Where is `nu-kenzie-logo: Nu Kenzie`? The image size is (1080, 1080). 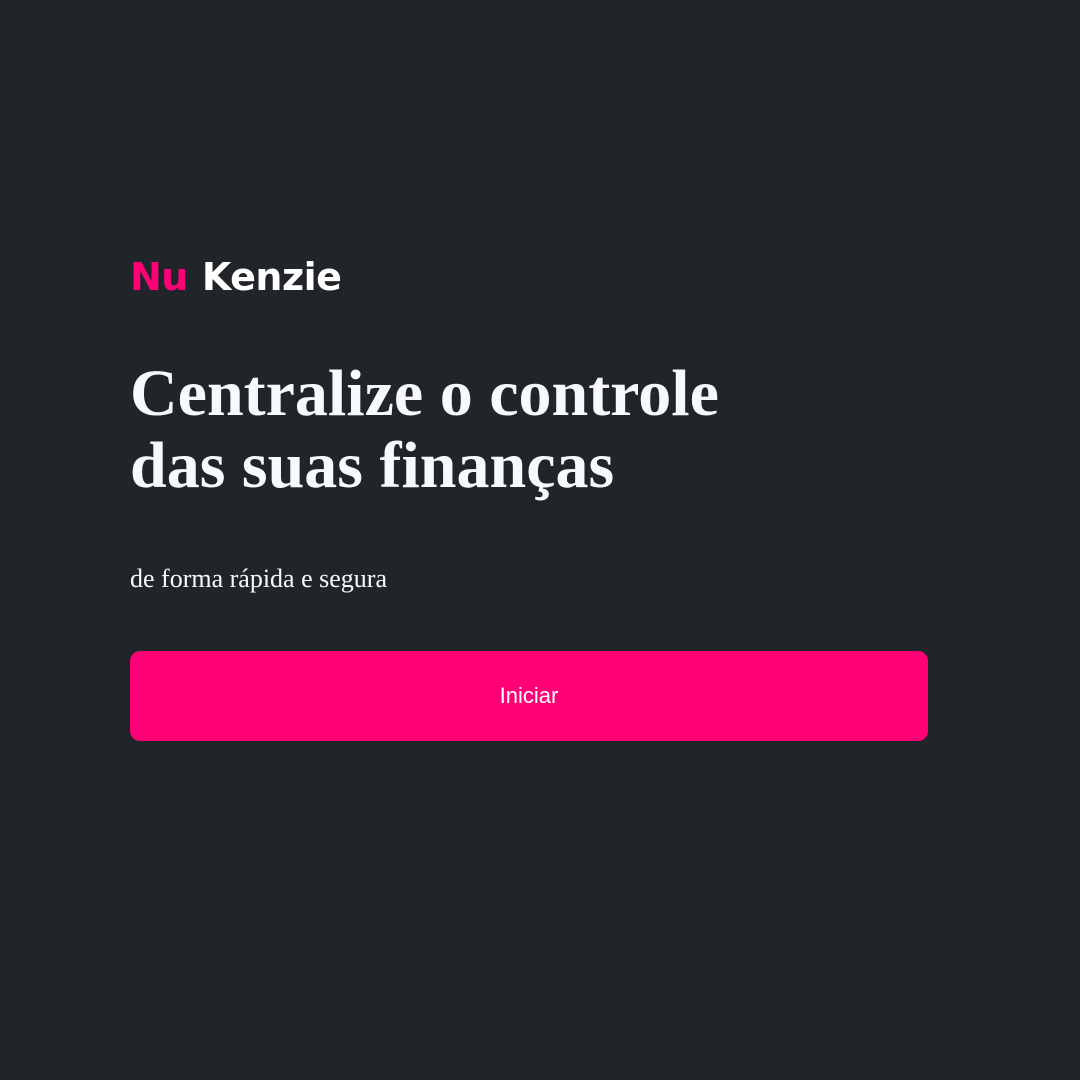 nu-kenzie-logo: Nu Kenzie is located at coordinates (236, 277).